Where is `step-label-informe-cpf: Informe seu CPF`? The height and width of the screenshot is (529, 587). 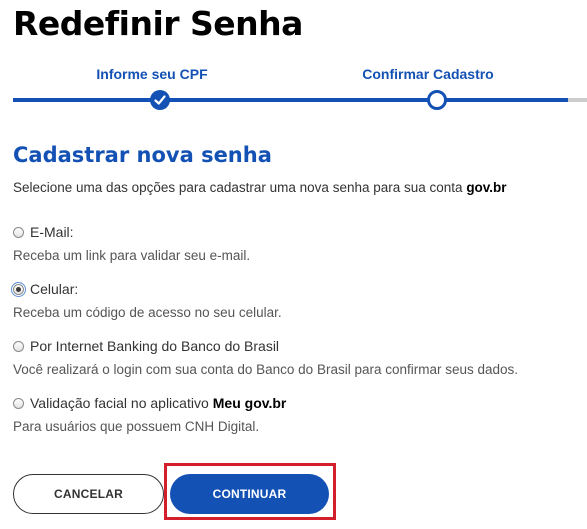 step-label-informe-cpf: Informe seu CPF is located at coordinates (152, 74).